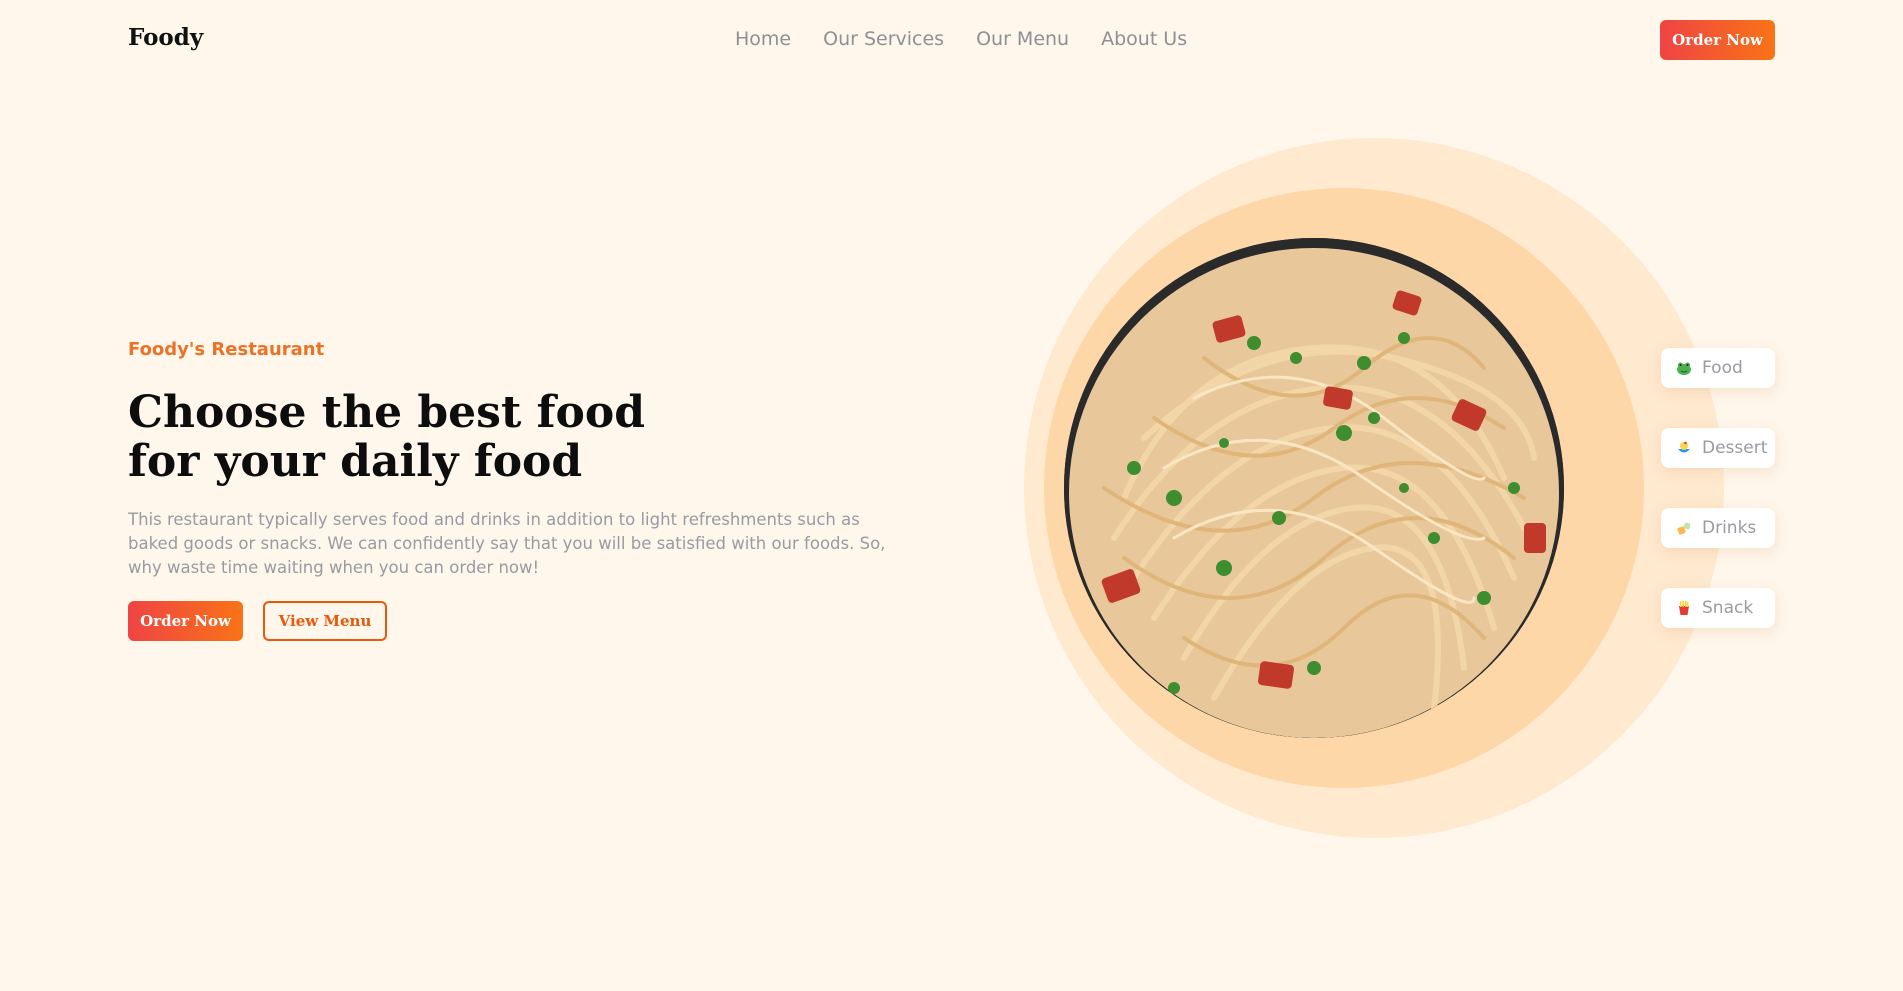 Image resolution: width=1903 pixels, height=991 pixels. I want to click on hero-order-now-button: Order Now, so click(185, 621).